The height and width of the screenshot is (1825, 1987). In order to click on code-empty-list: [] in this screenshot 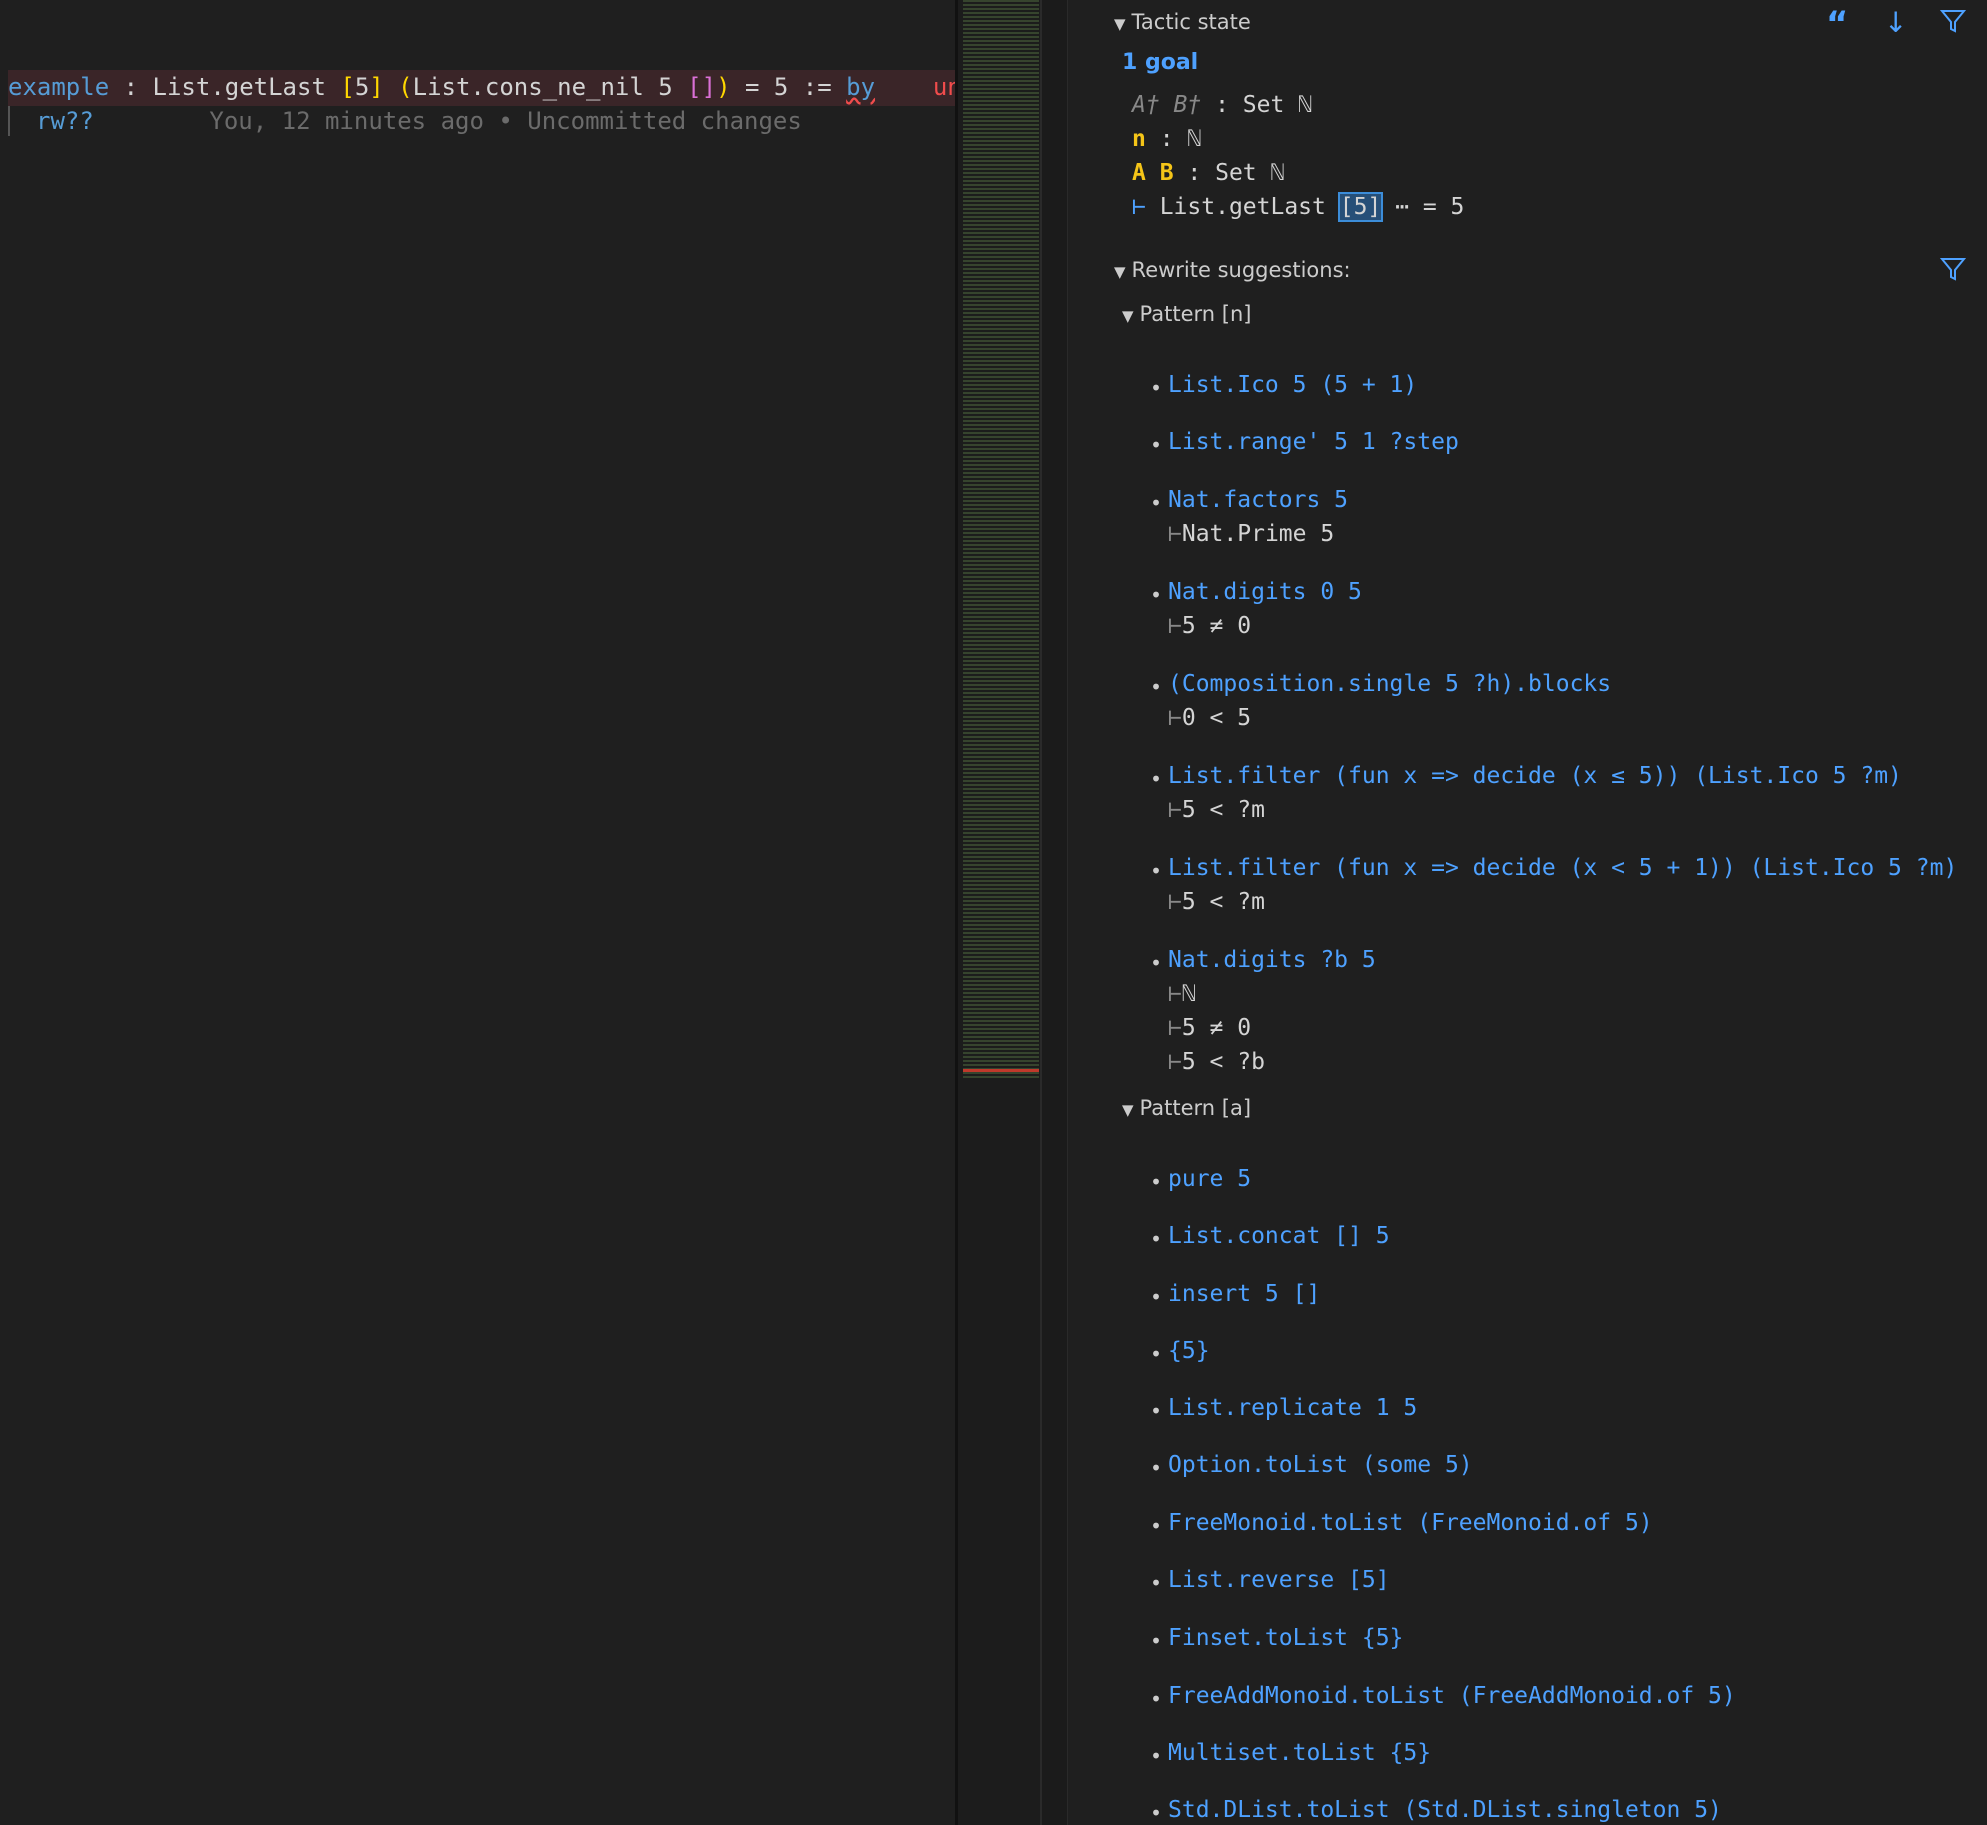, I will do `click(702, 87)`.